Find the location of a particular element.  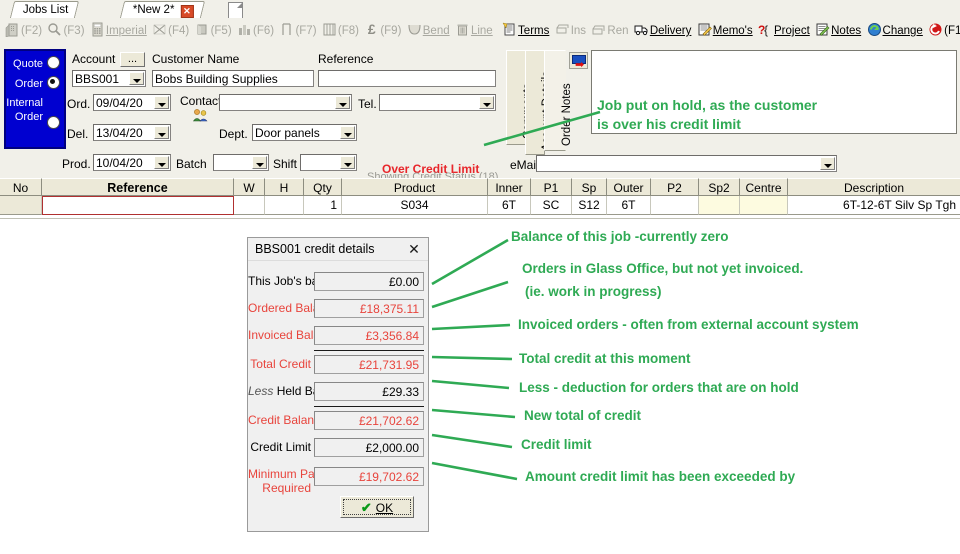

order-type-label-order: Order is located at coordinates (28, 84).